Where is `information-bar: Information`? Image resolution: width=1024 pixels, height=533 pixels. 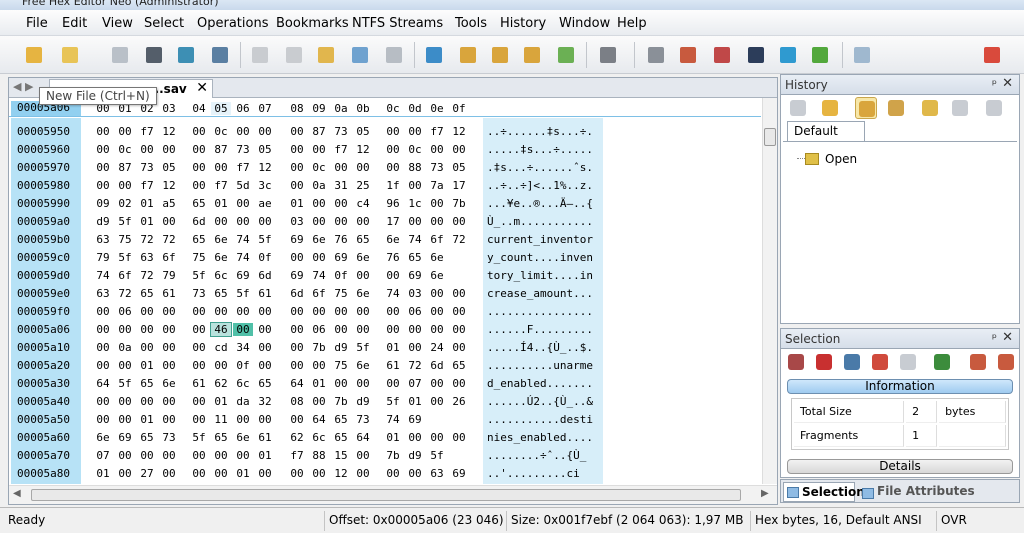 information-bar: Information is located at coordinates (900, 386).